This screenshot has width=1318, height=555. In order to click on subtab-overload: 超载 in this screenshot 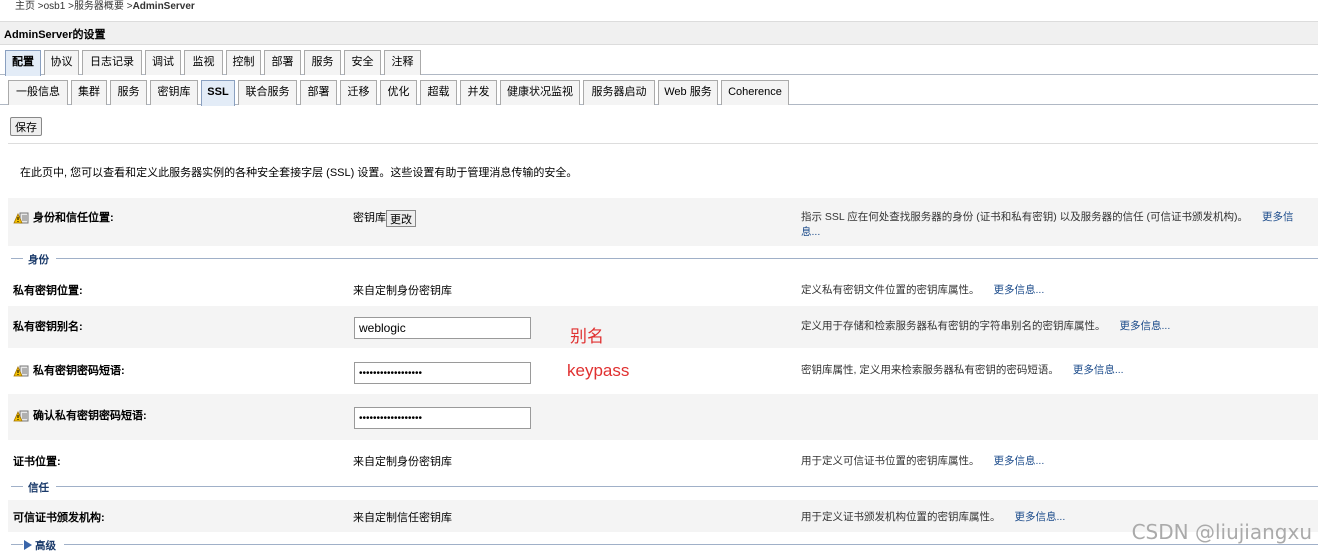, I will do `click(438, 92)`.